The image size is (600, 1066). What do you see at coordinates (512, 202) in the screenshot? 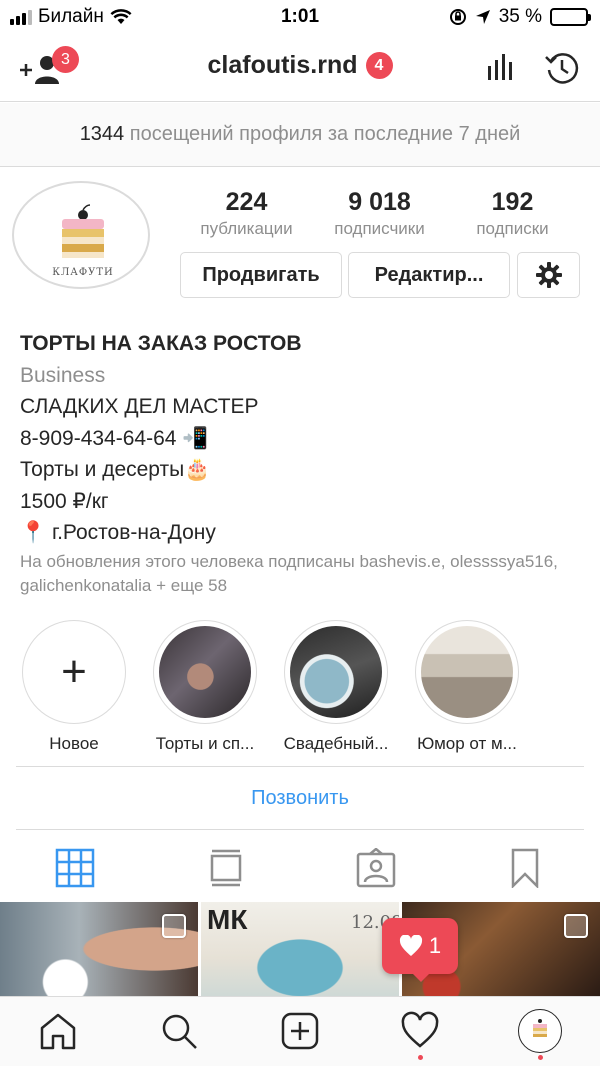
I see `stat-following-value: 192` at bounding box center [512, 202].